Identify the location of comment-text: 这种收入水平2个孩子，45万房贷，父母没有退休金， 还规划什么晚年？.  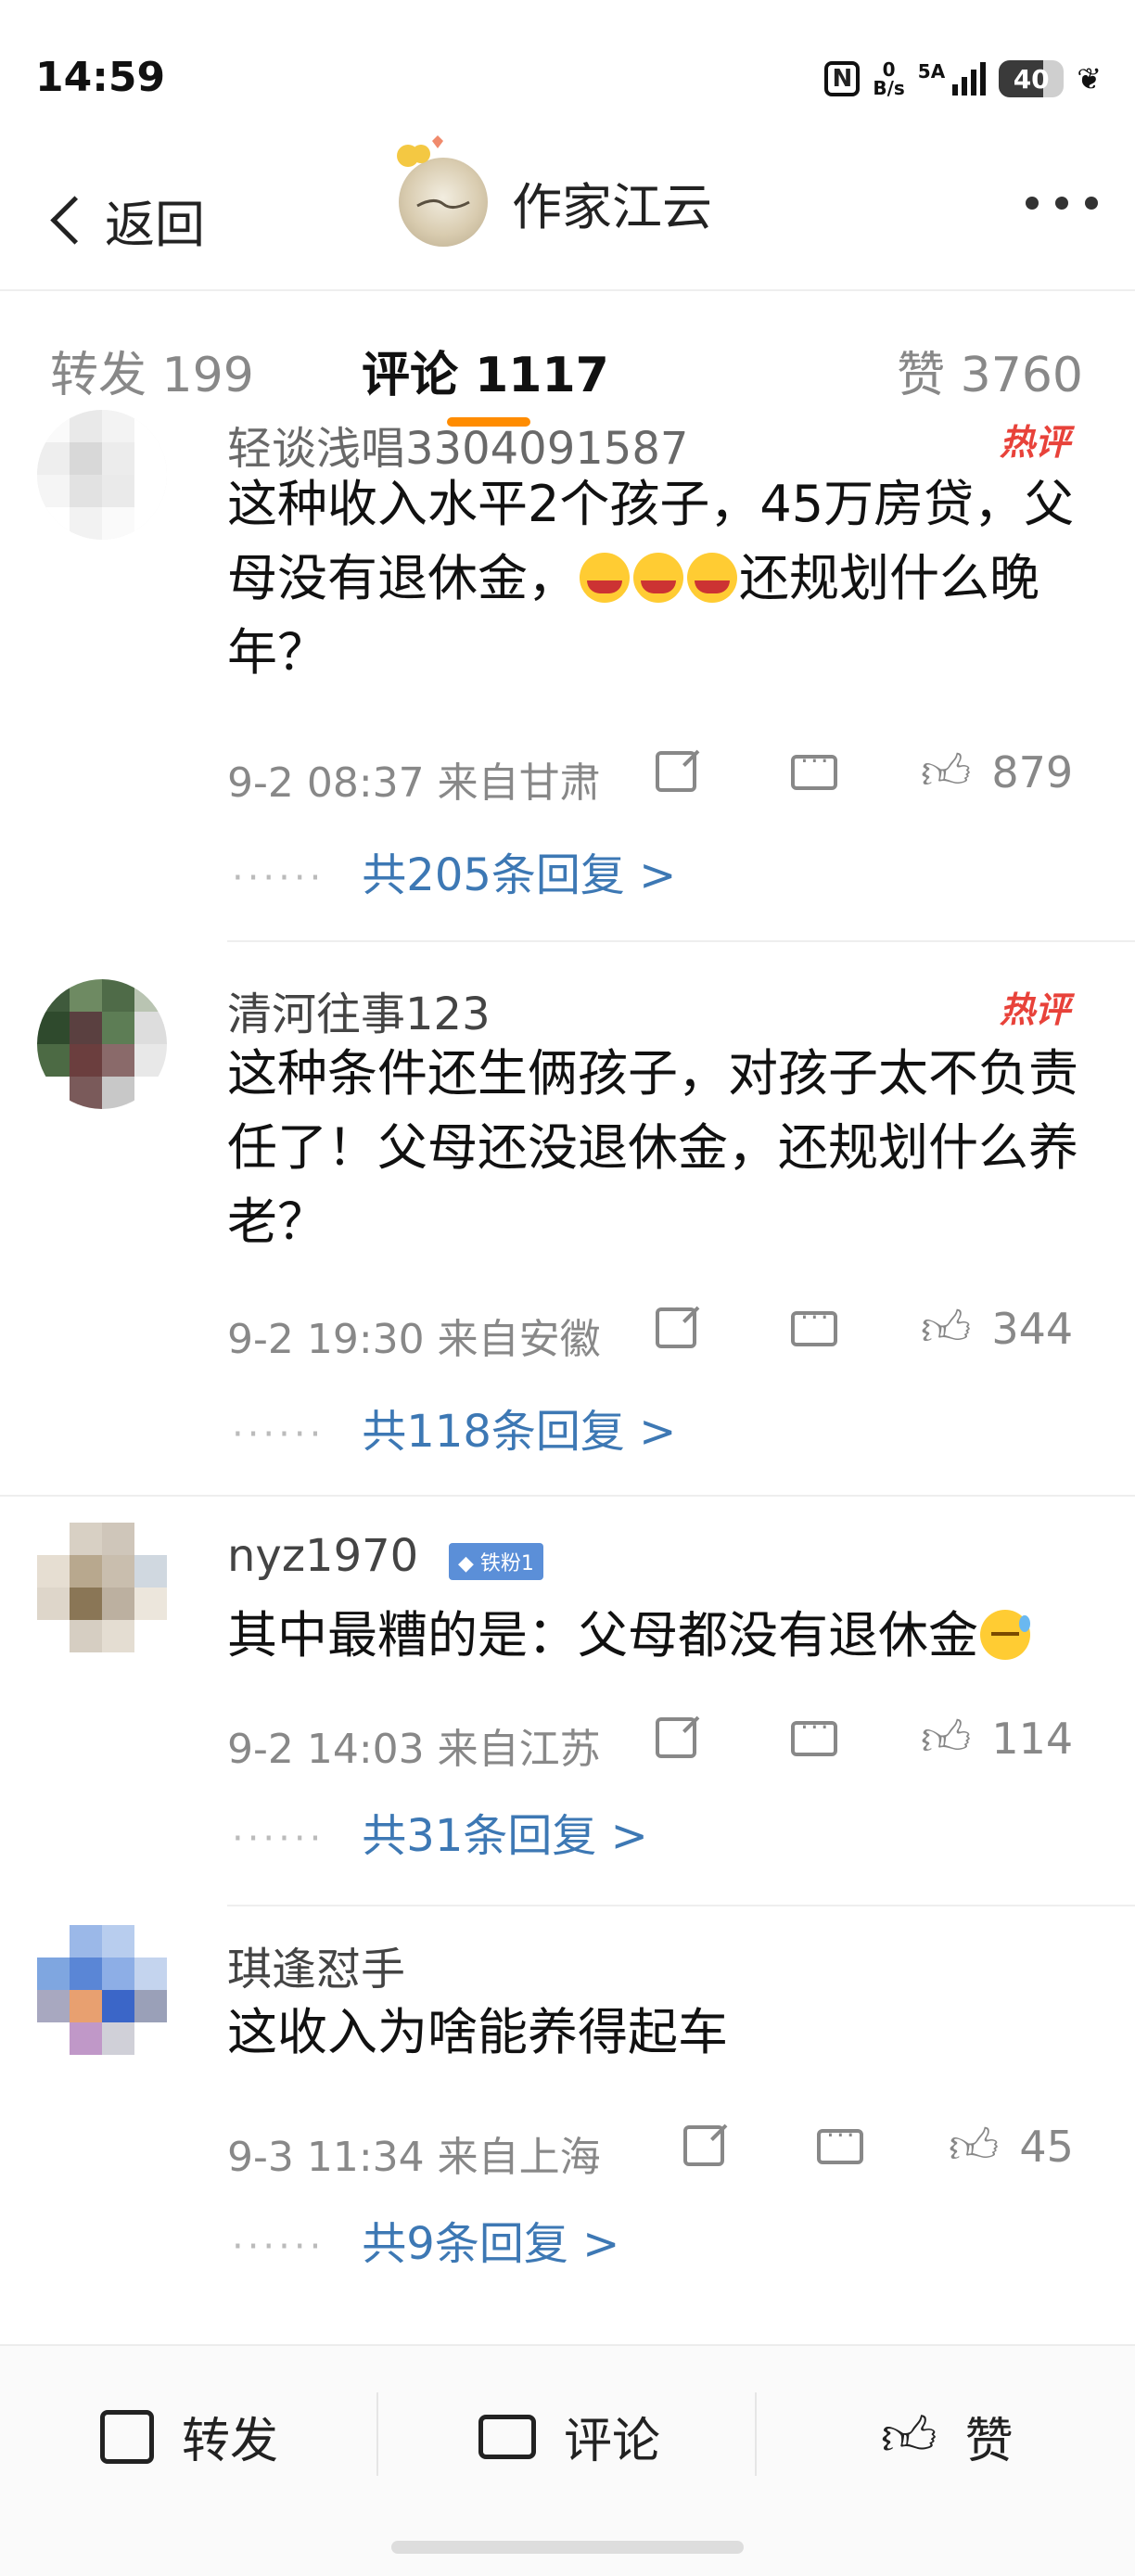
(651, 578).